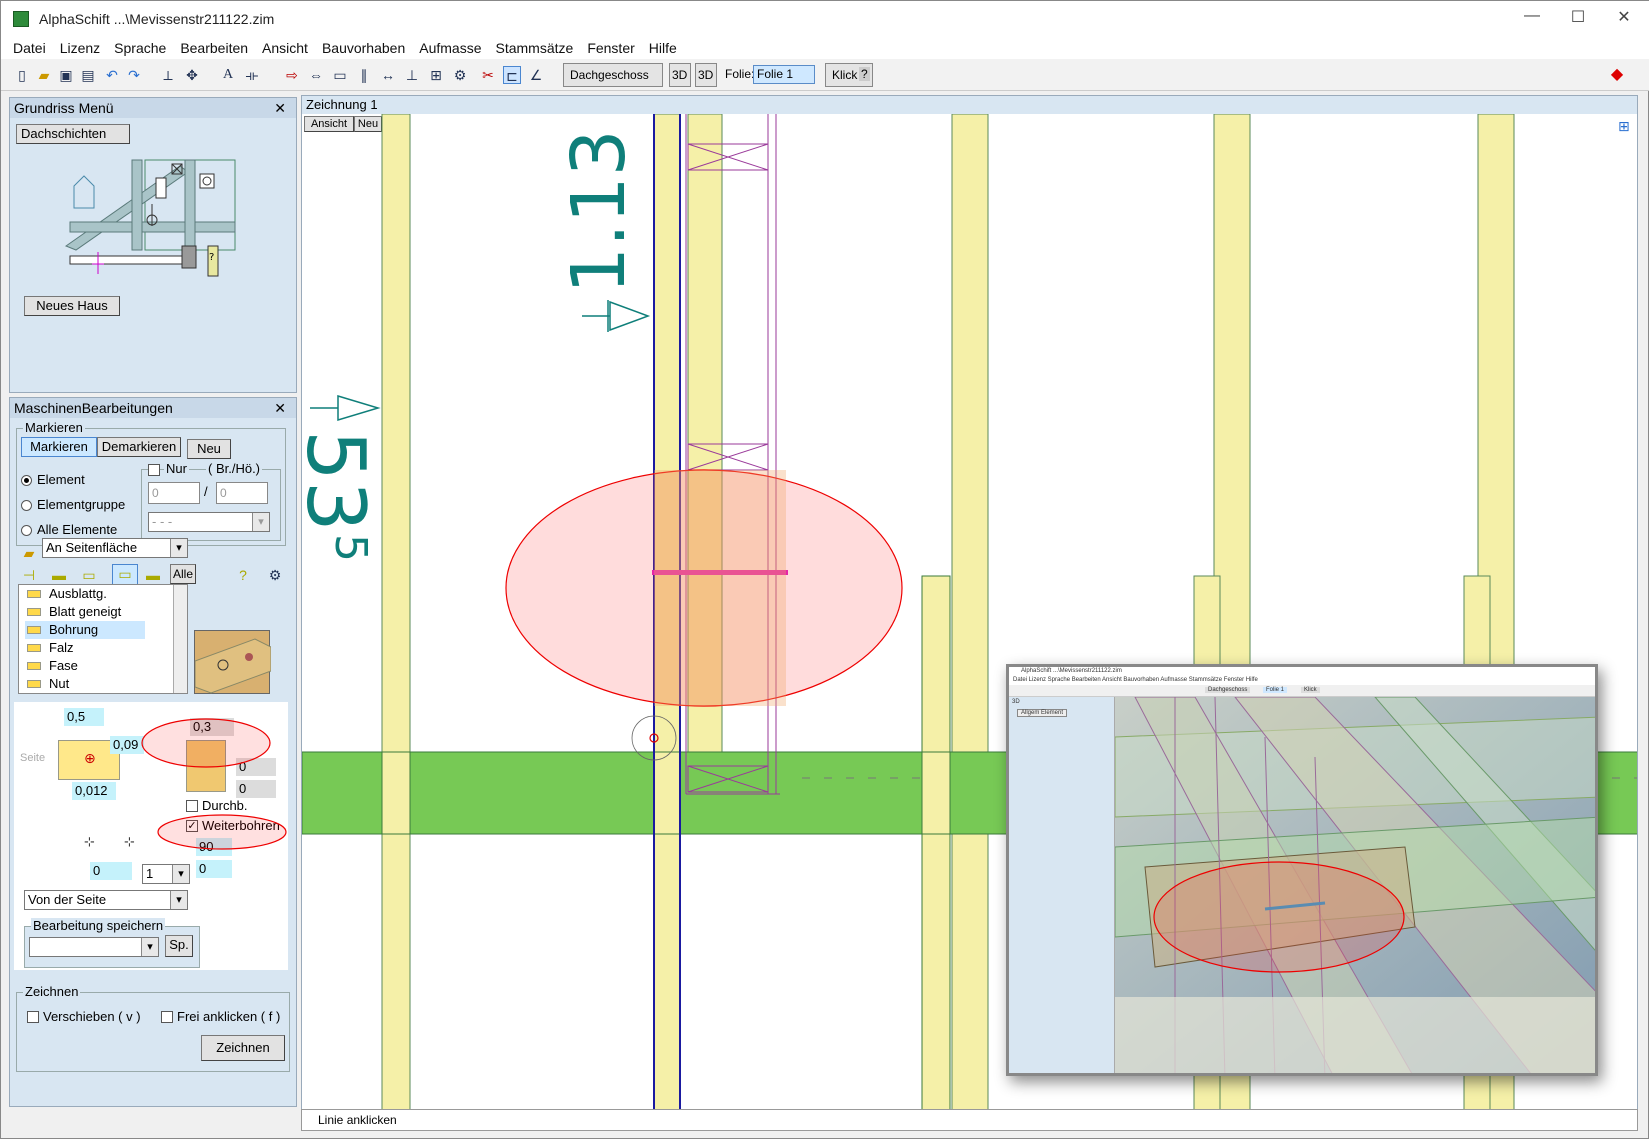  I want to click on status-text: Linie anklicken, so click(357, 1120).